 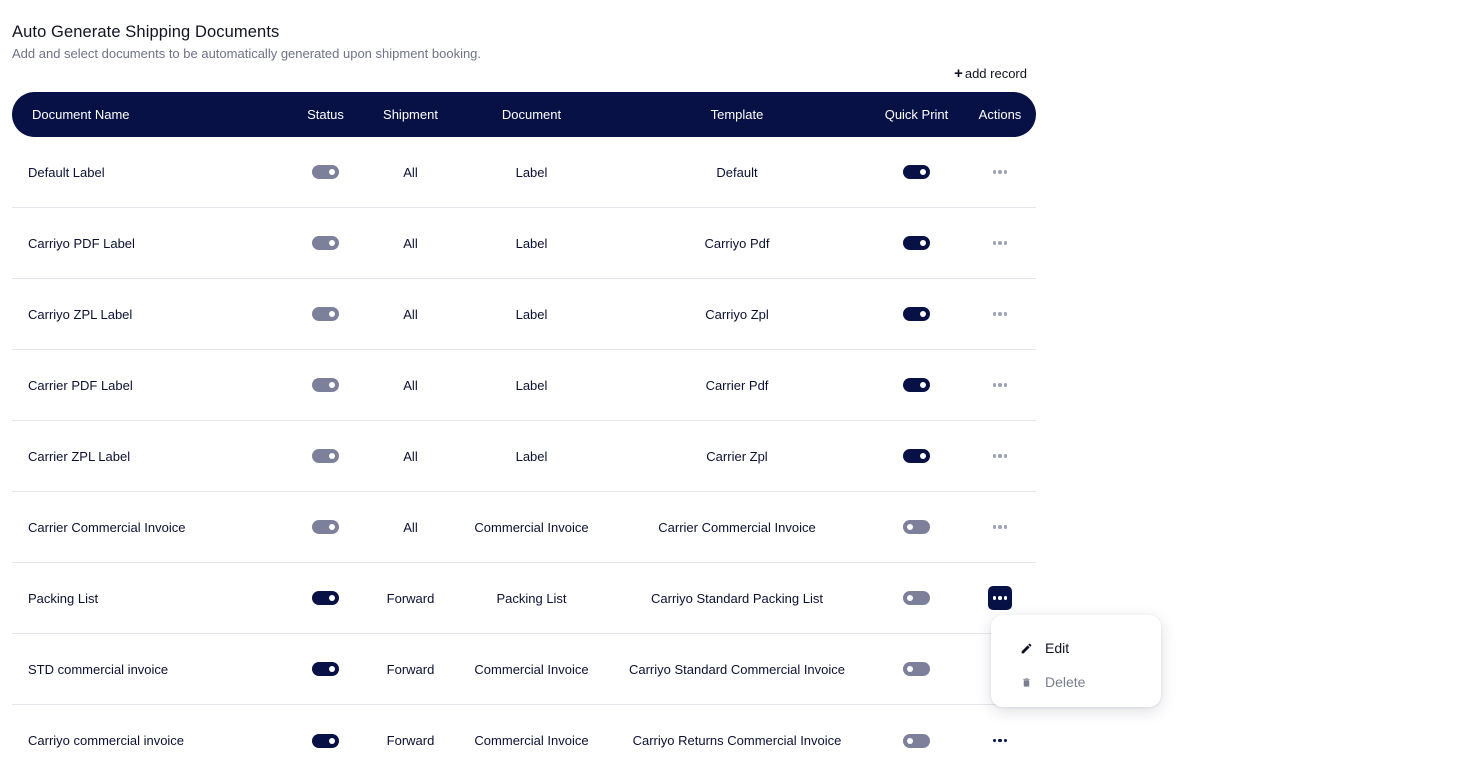 I want to click on document-name-cell: Carriyo ZPL Label, so click(x=80, y=314).